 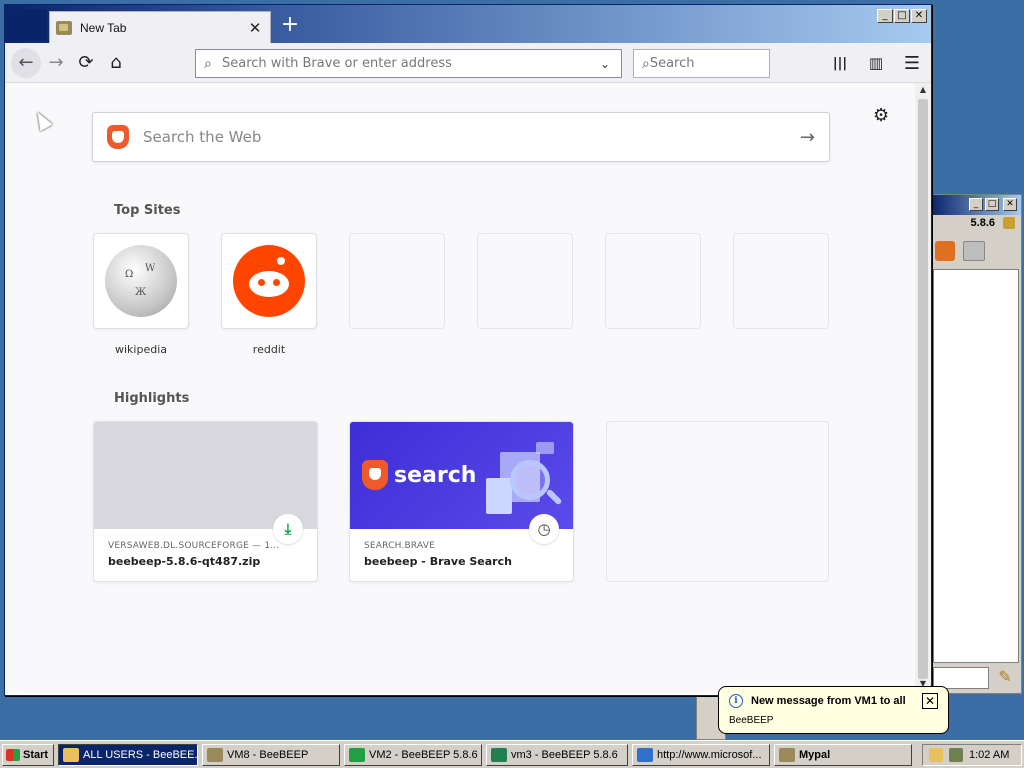 I want to click on close-button: ✕, so click(x=919, y=16).